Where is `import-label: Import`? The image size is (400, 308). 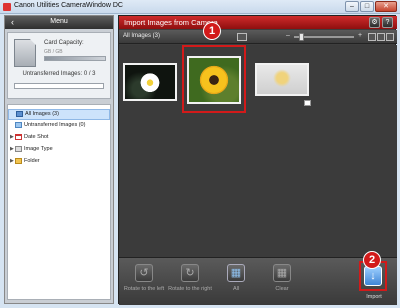 import-label: Import is located at coordinates (374, 297).